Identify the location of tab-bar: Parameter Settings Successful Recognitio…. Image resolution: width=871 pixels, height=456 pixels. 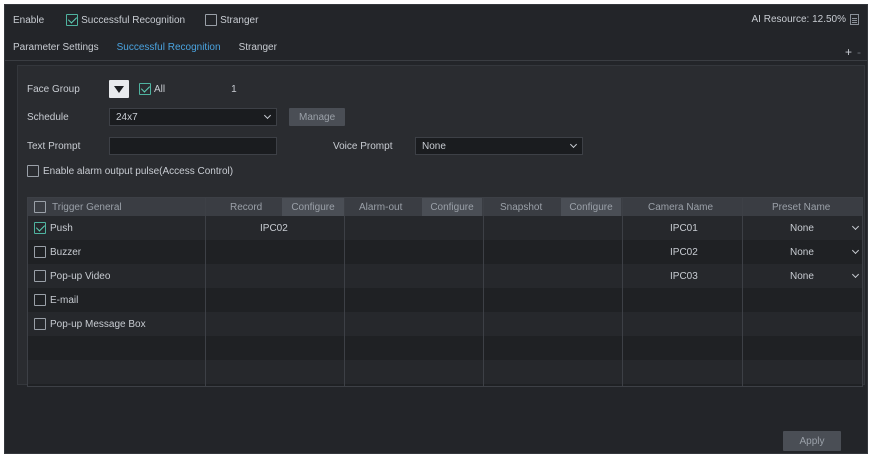
(436, 48).